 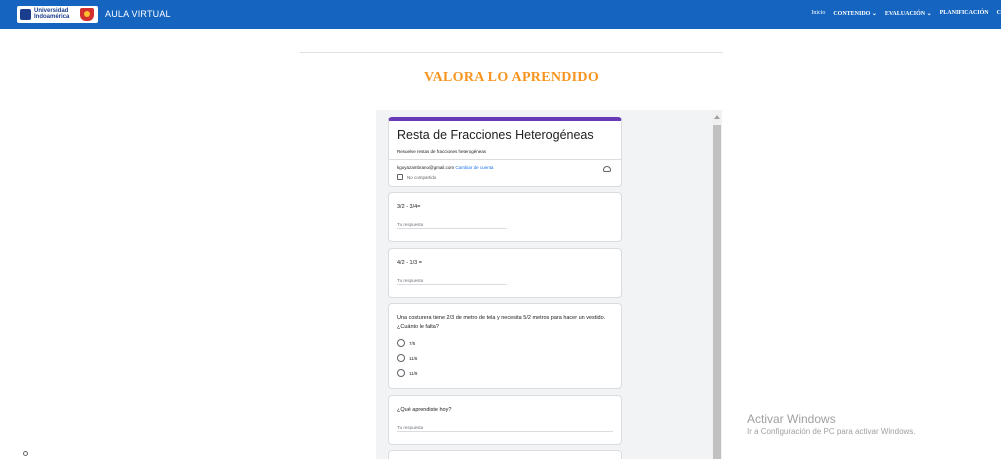 What do you see at coordinates (25, 453) in the screenshot?
I see `info-icon` at bounding box center [25, 453].